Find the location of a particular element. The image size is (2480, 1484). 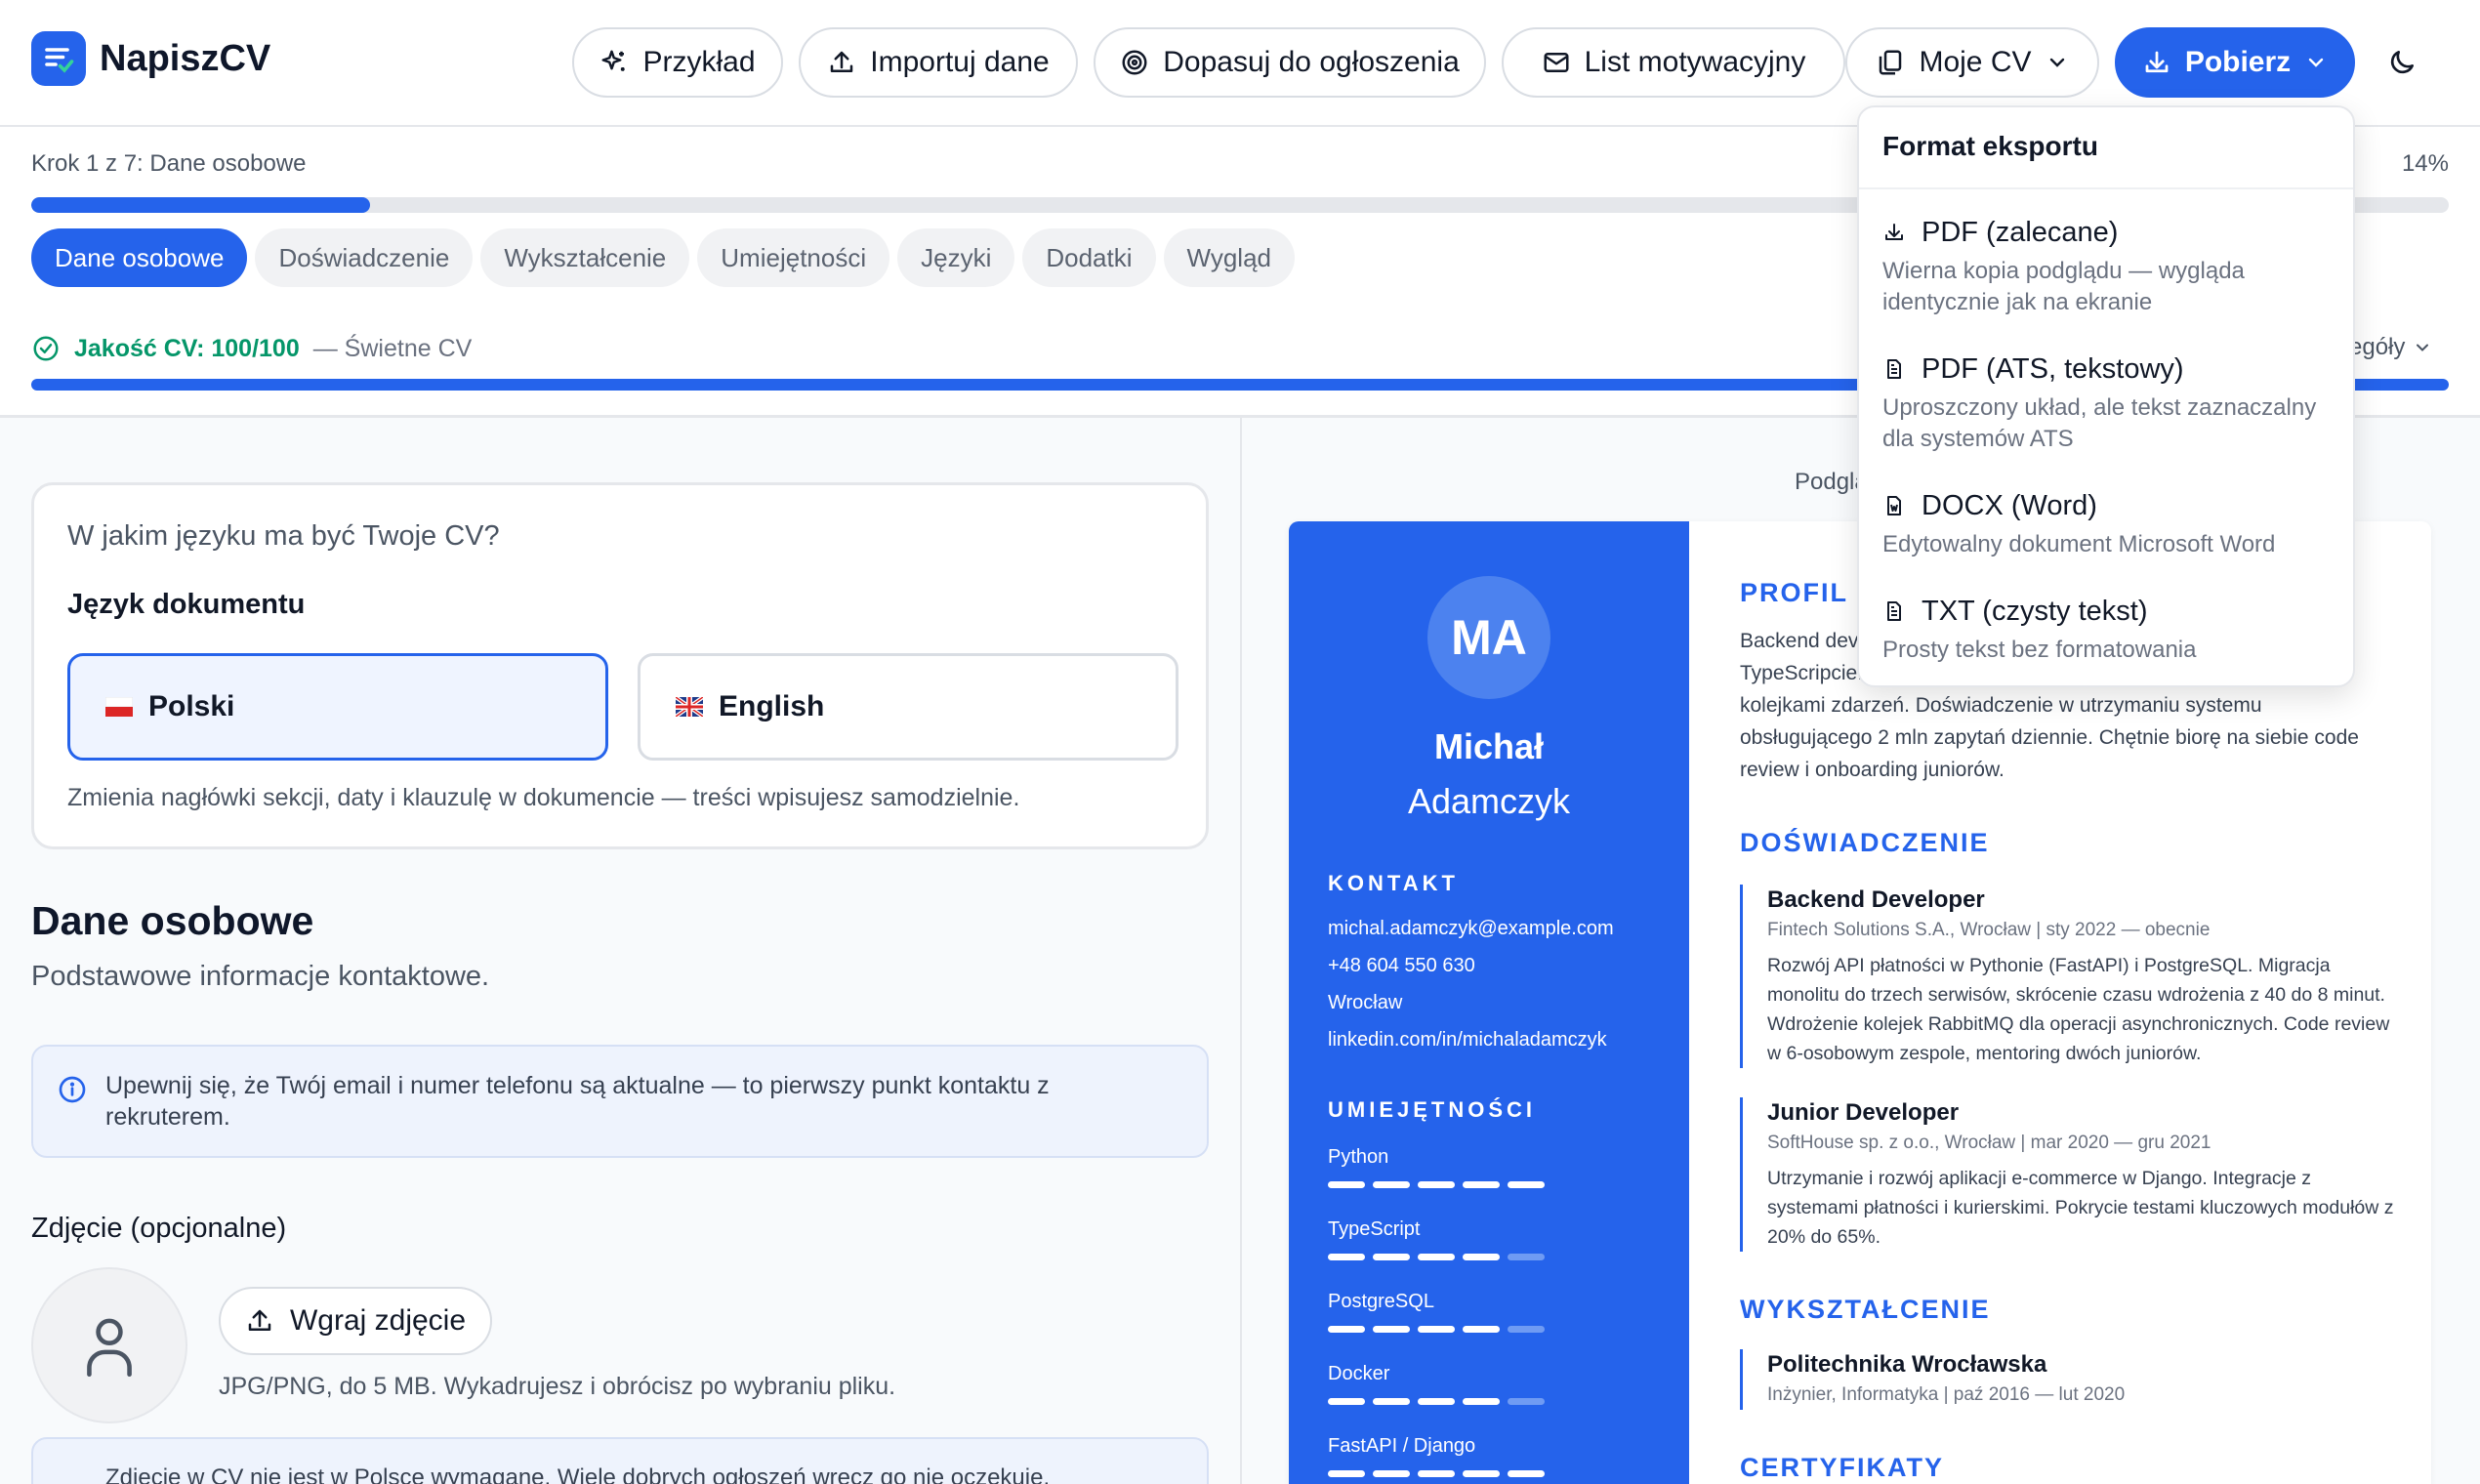

language-label: Język dokumentu is located at coordinates (186, 605).